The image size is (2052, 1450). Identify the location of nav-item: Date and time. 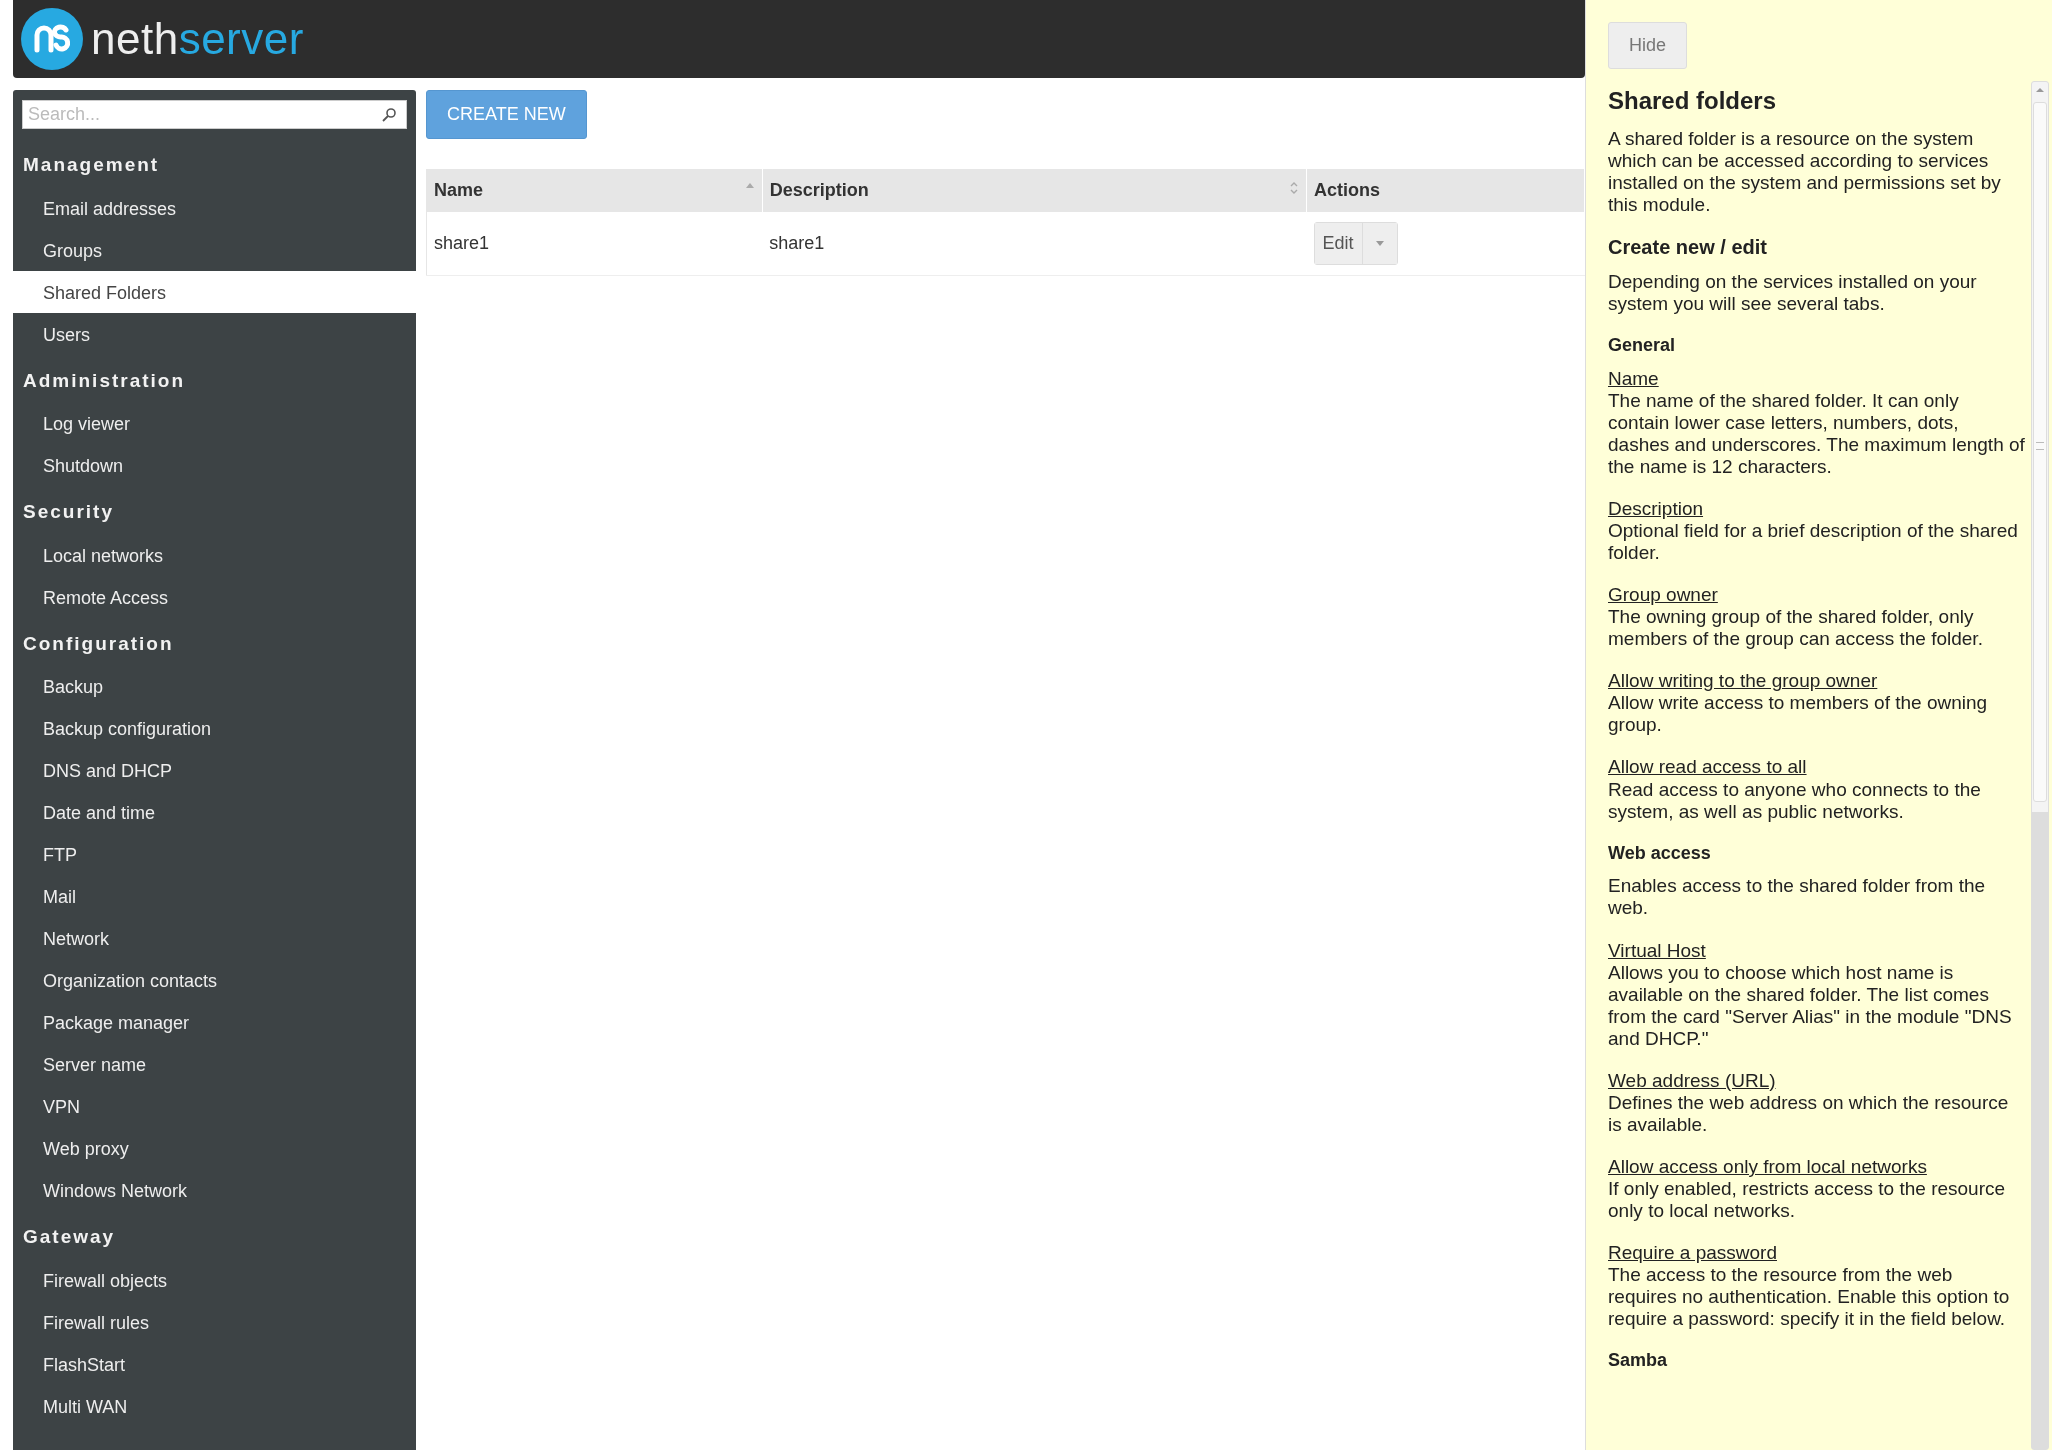
(214, 812).